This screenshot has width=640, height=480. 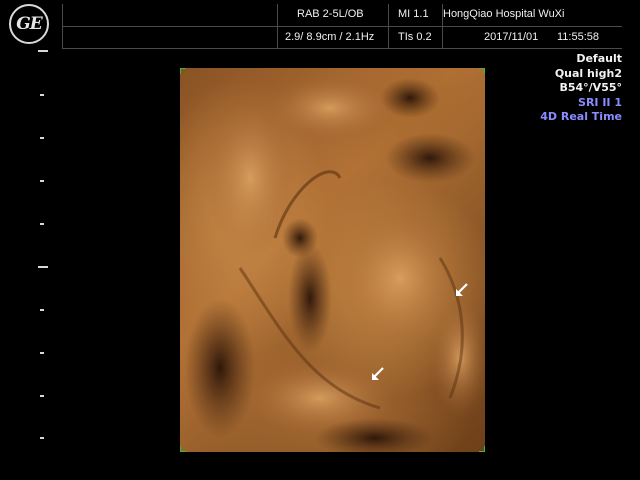 What do you see at coordinates (330, 14) in the screenshot?
I see `probe-label: RAB 2-5L/OB` at bounding box center [330, 14].